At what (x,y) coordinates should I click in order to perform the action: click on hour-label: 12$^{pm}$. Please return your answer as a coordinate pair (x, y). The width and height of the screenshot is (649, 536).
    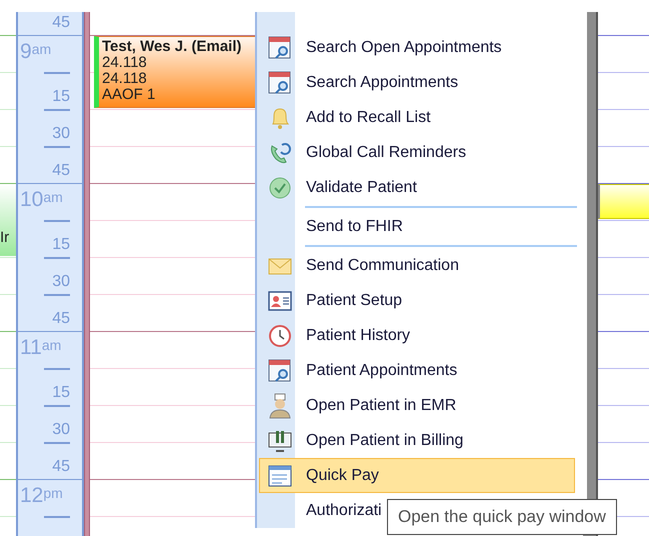
    Looking at the image, I should click on (41, 496).